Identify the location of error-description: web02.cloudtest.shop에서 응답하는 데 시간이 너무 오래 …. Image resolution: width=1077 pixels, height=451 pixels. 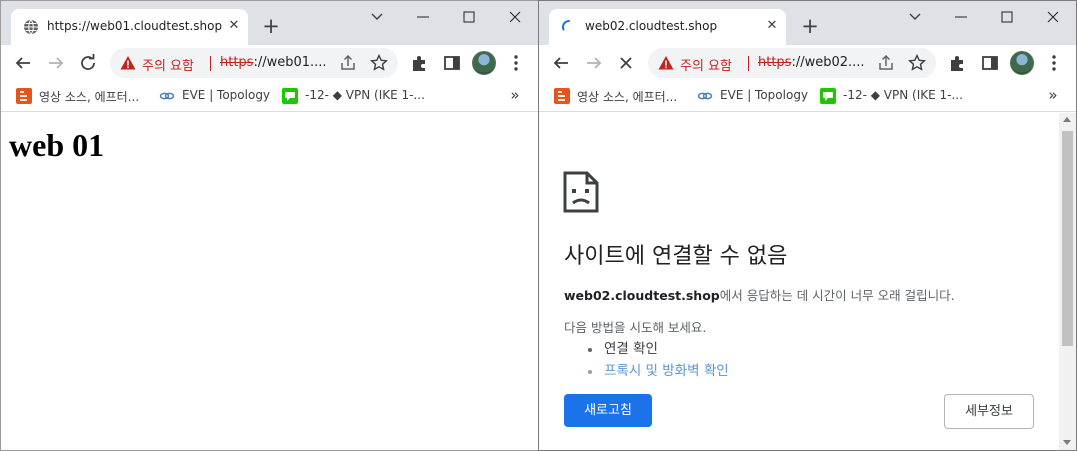
(759, 294).